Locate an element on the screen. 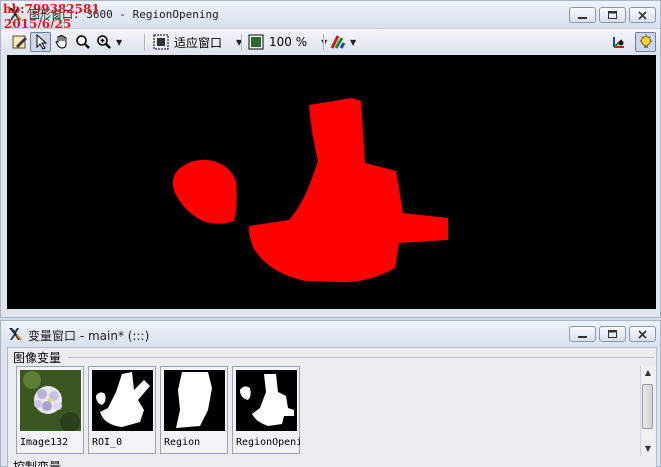 The width and height of the screenshot is (661, 467). thumbnail-label: ROI_0 is located at coordinates (107, 442).